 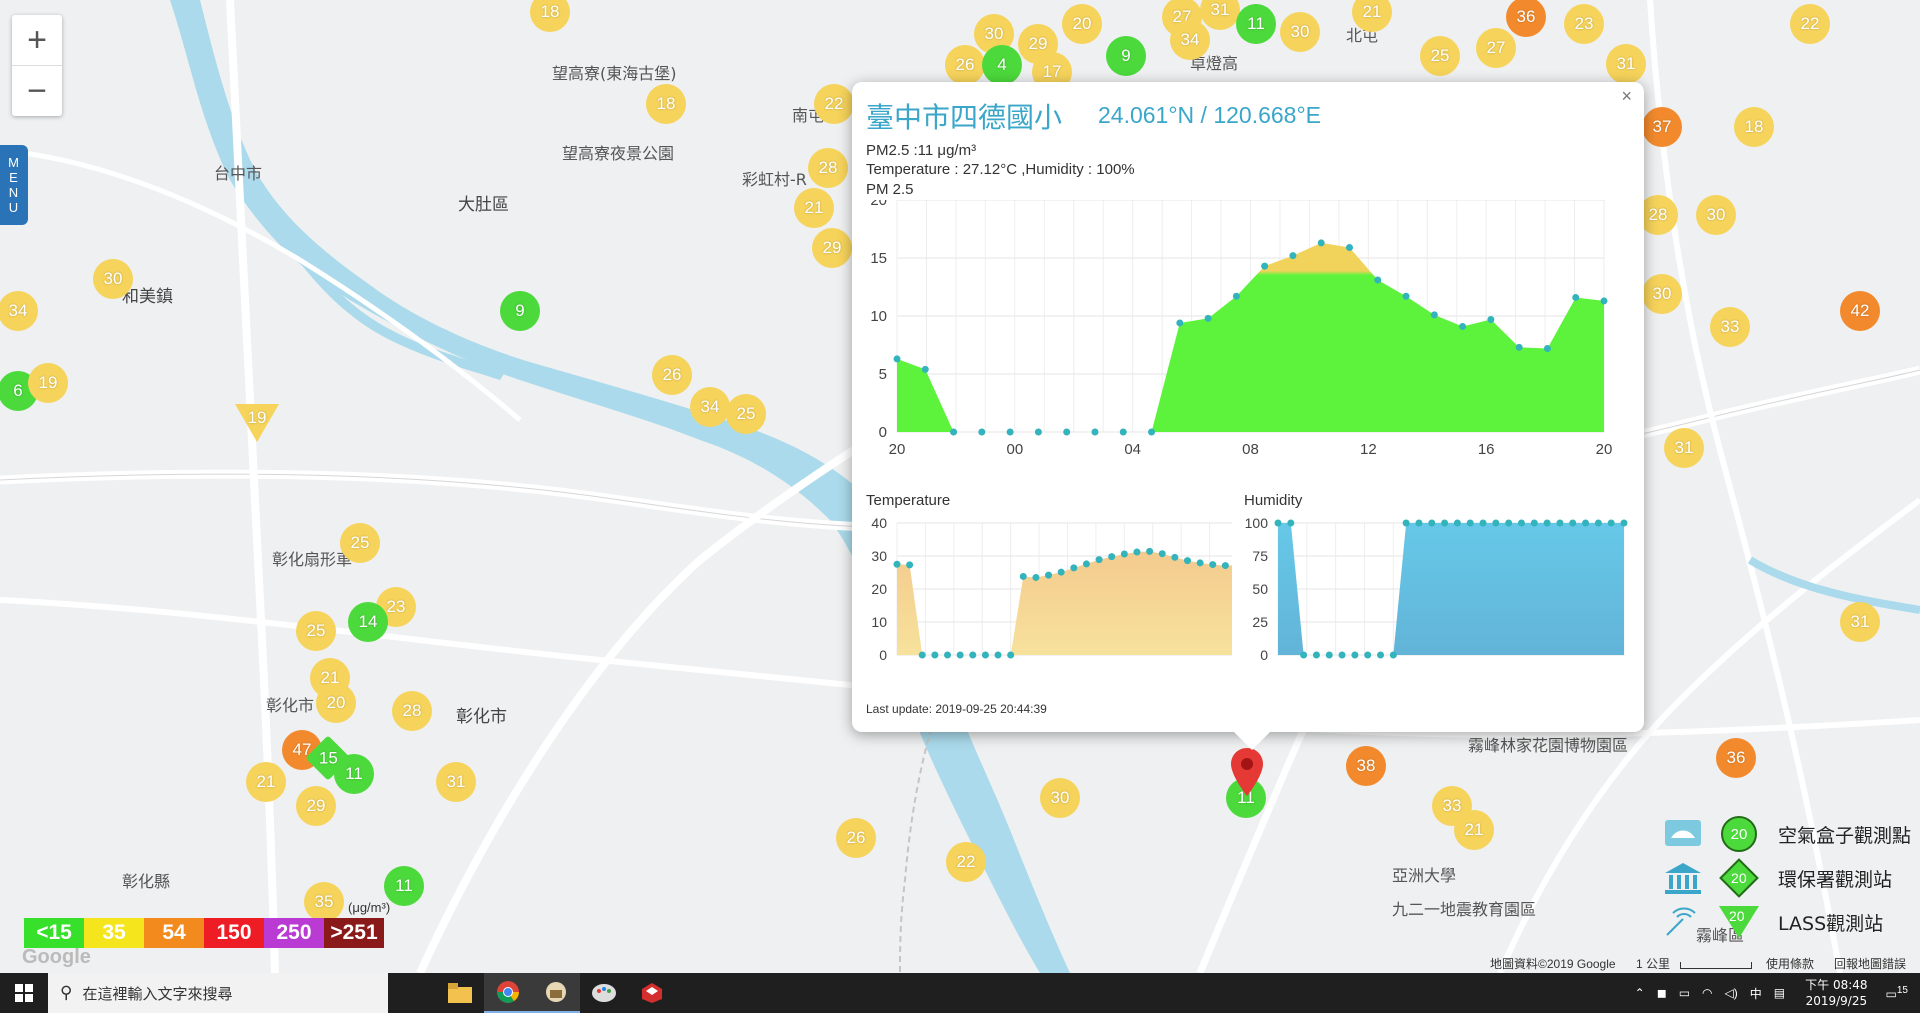 What do you see at coordinates (1366, 766) in the screenshot?
I see `station-marker: 38` at bounding box center [1366, 766].